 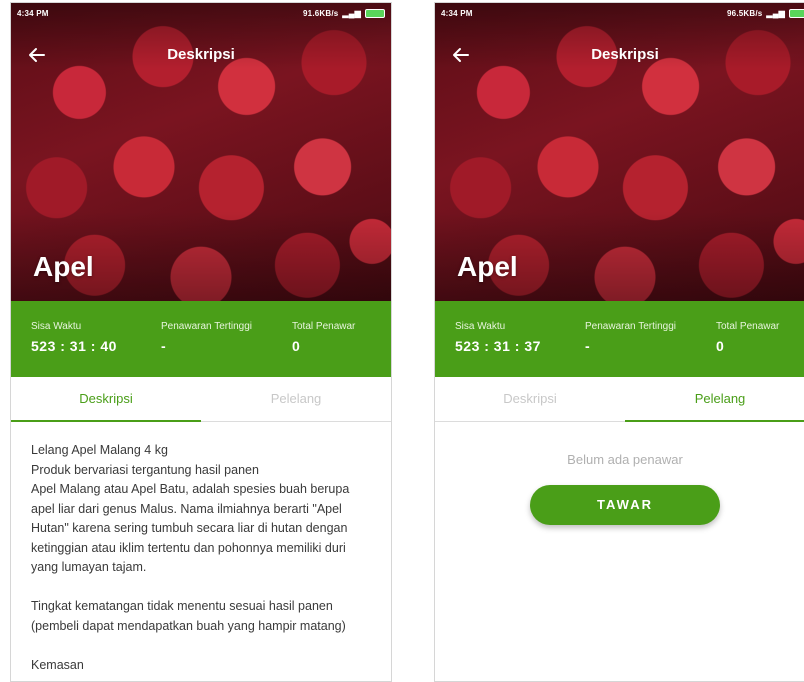 I want to click on bid-button: TAWAR, so click(x=625, y=505).